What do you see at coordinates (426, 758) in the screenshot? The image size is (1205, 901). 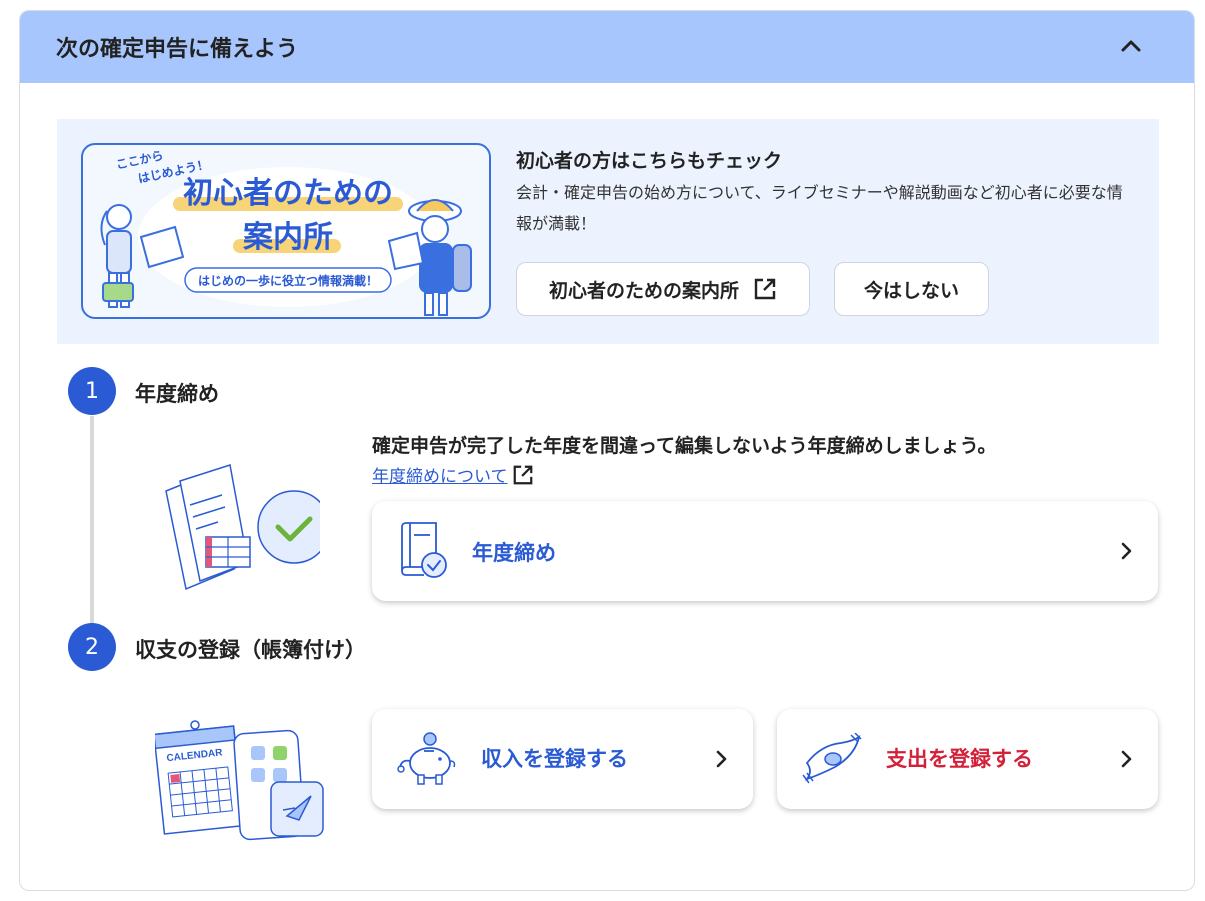 I see `piggy-bank-icon` at bounding box center [426, 758].